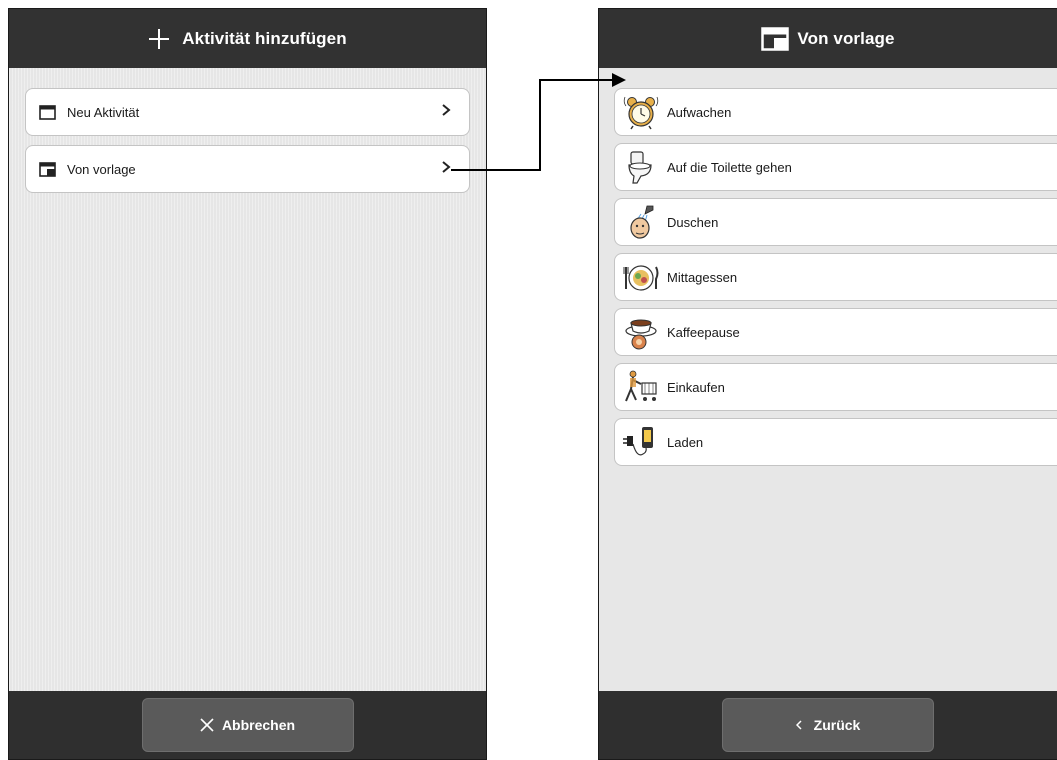 Image resolution: width=1057 pixels, height=760 pixels. Describe the element at coordinates (641, 442) in the screenshot. I see `phone-charger-icon` at that location.